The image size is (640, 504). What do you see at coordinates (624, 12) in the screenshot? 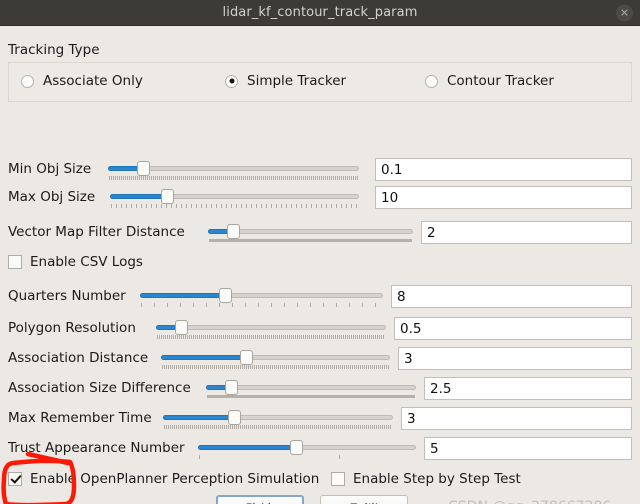
I see `close-icon: ✕` at bounding box center [624, 12].